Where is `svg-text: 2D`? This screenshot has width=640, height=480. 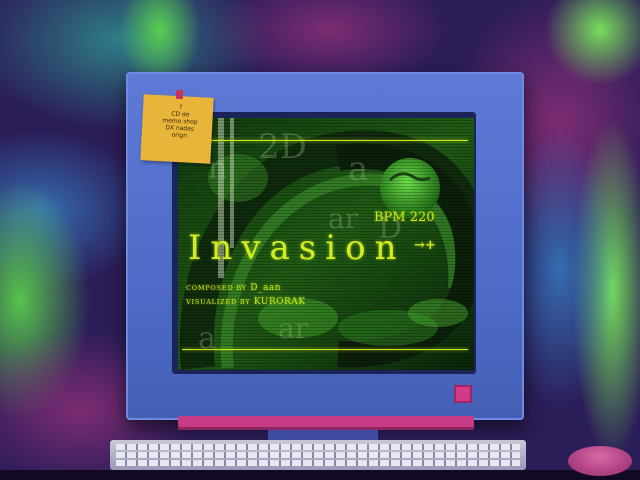
svg-text: 2D is located at coordinates (282, 147).